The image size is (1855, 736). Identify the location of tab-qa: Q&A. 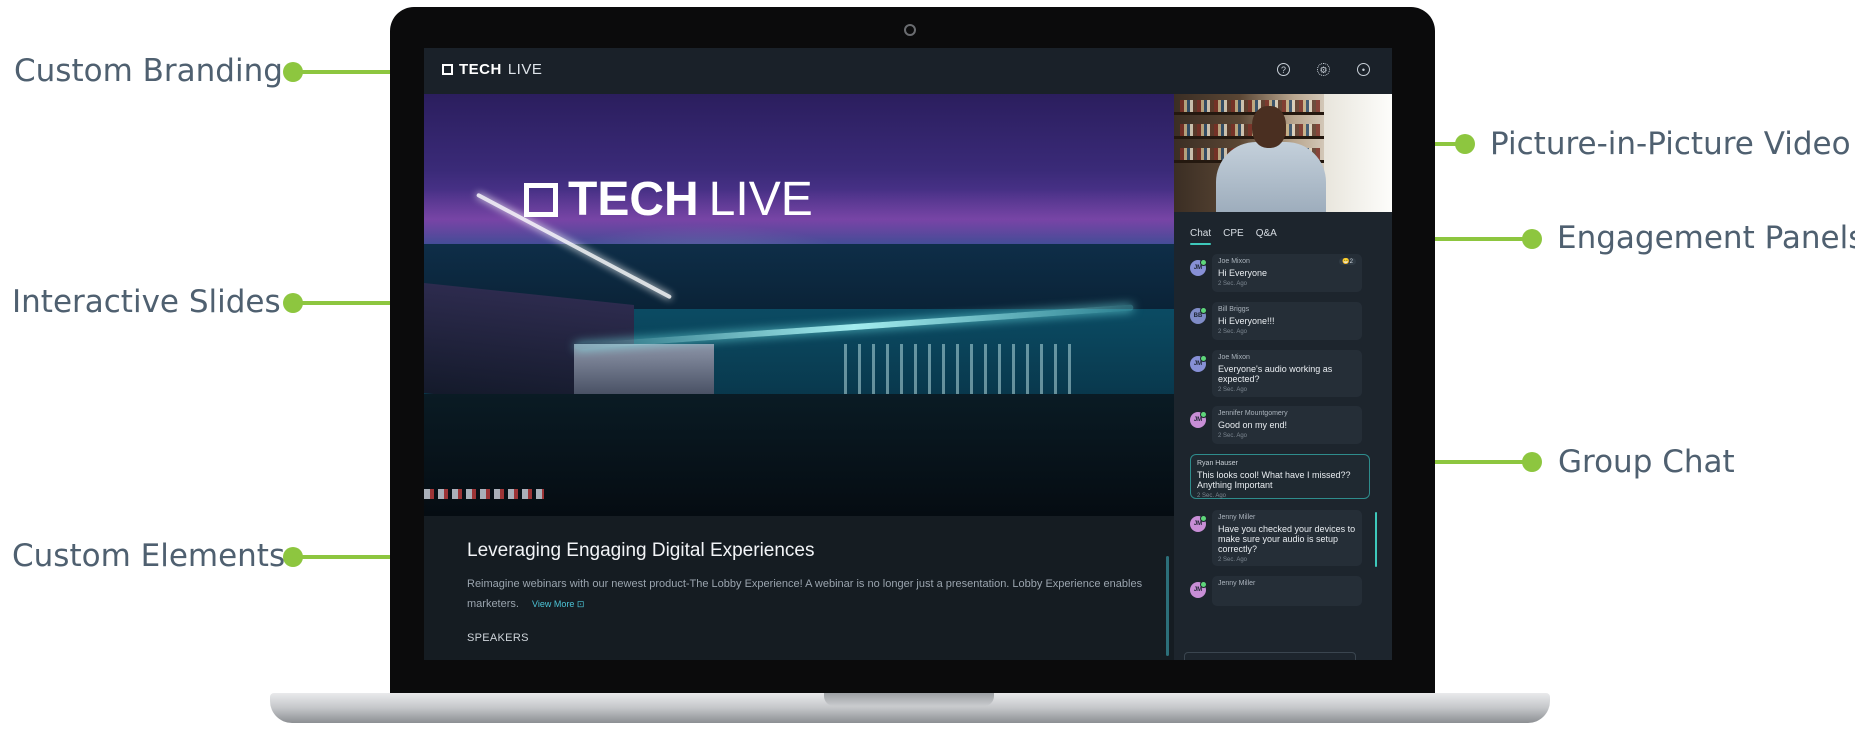
(1266, 233).